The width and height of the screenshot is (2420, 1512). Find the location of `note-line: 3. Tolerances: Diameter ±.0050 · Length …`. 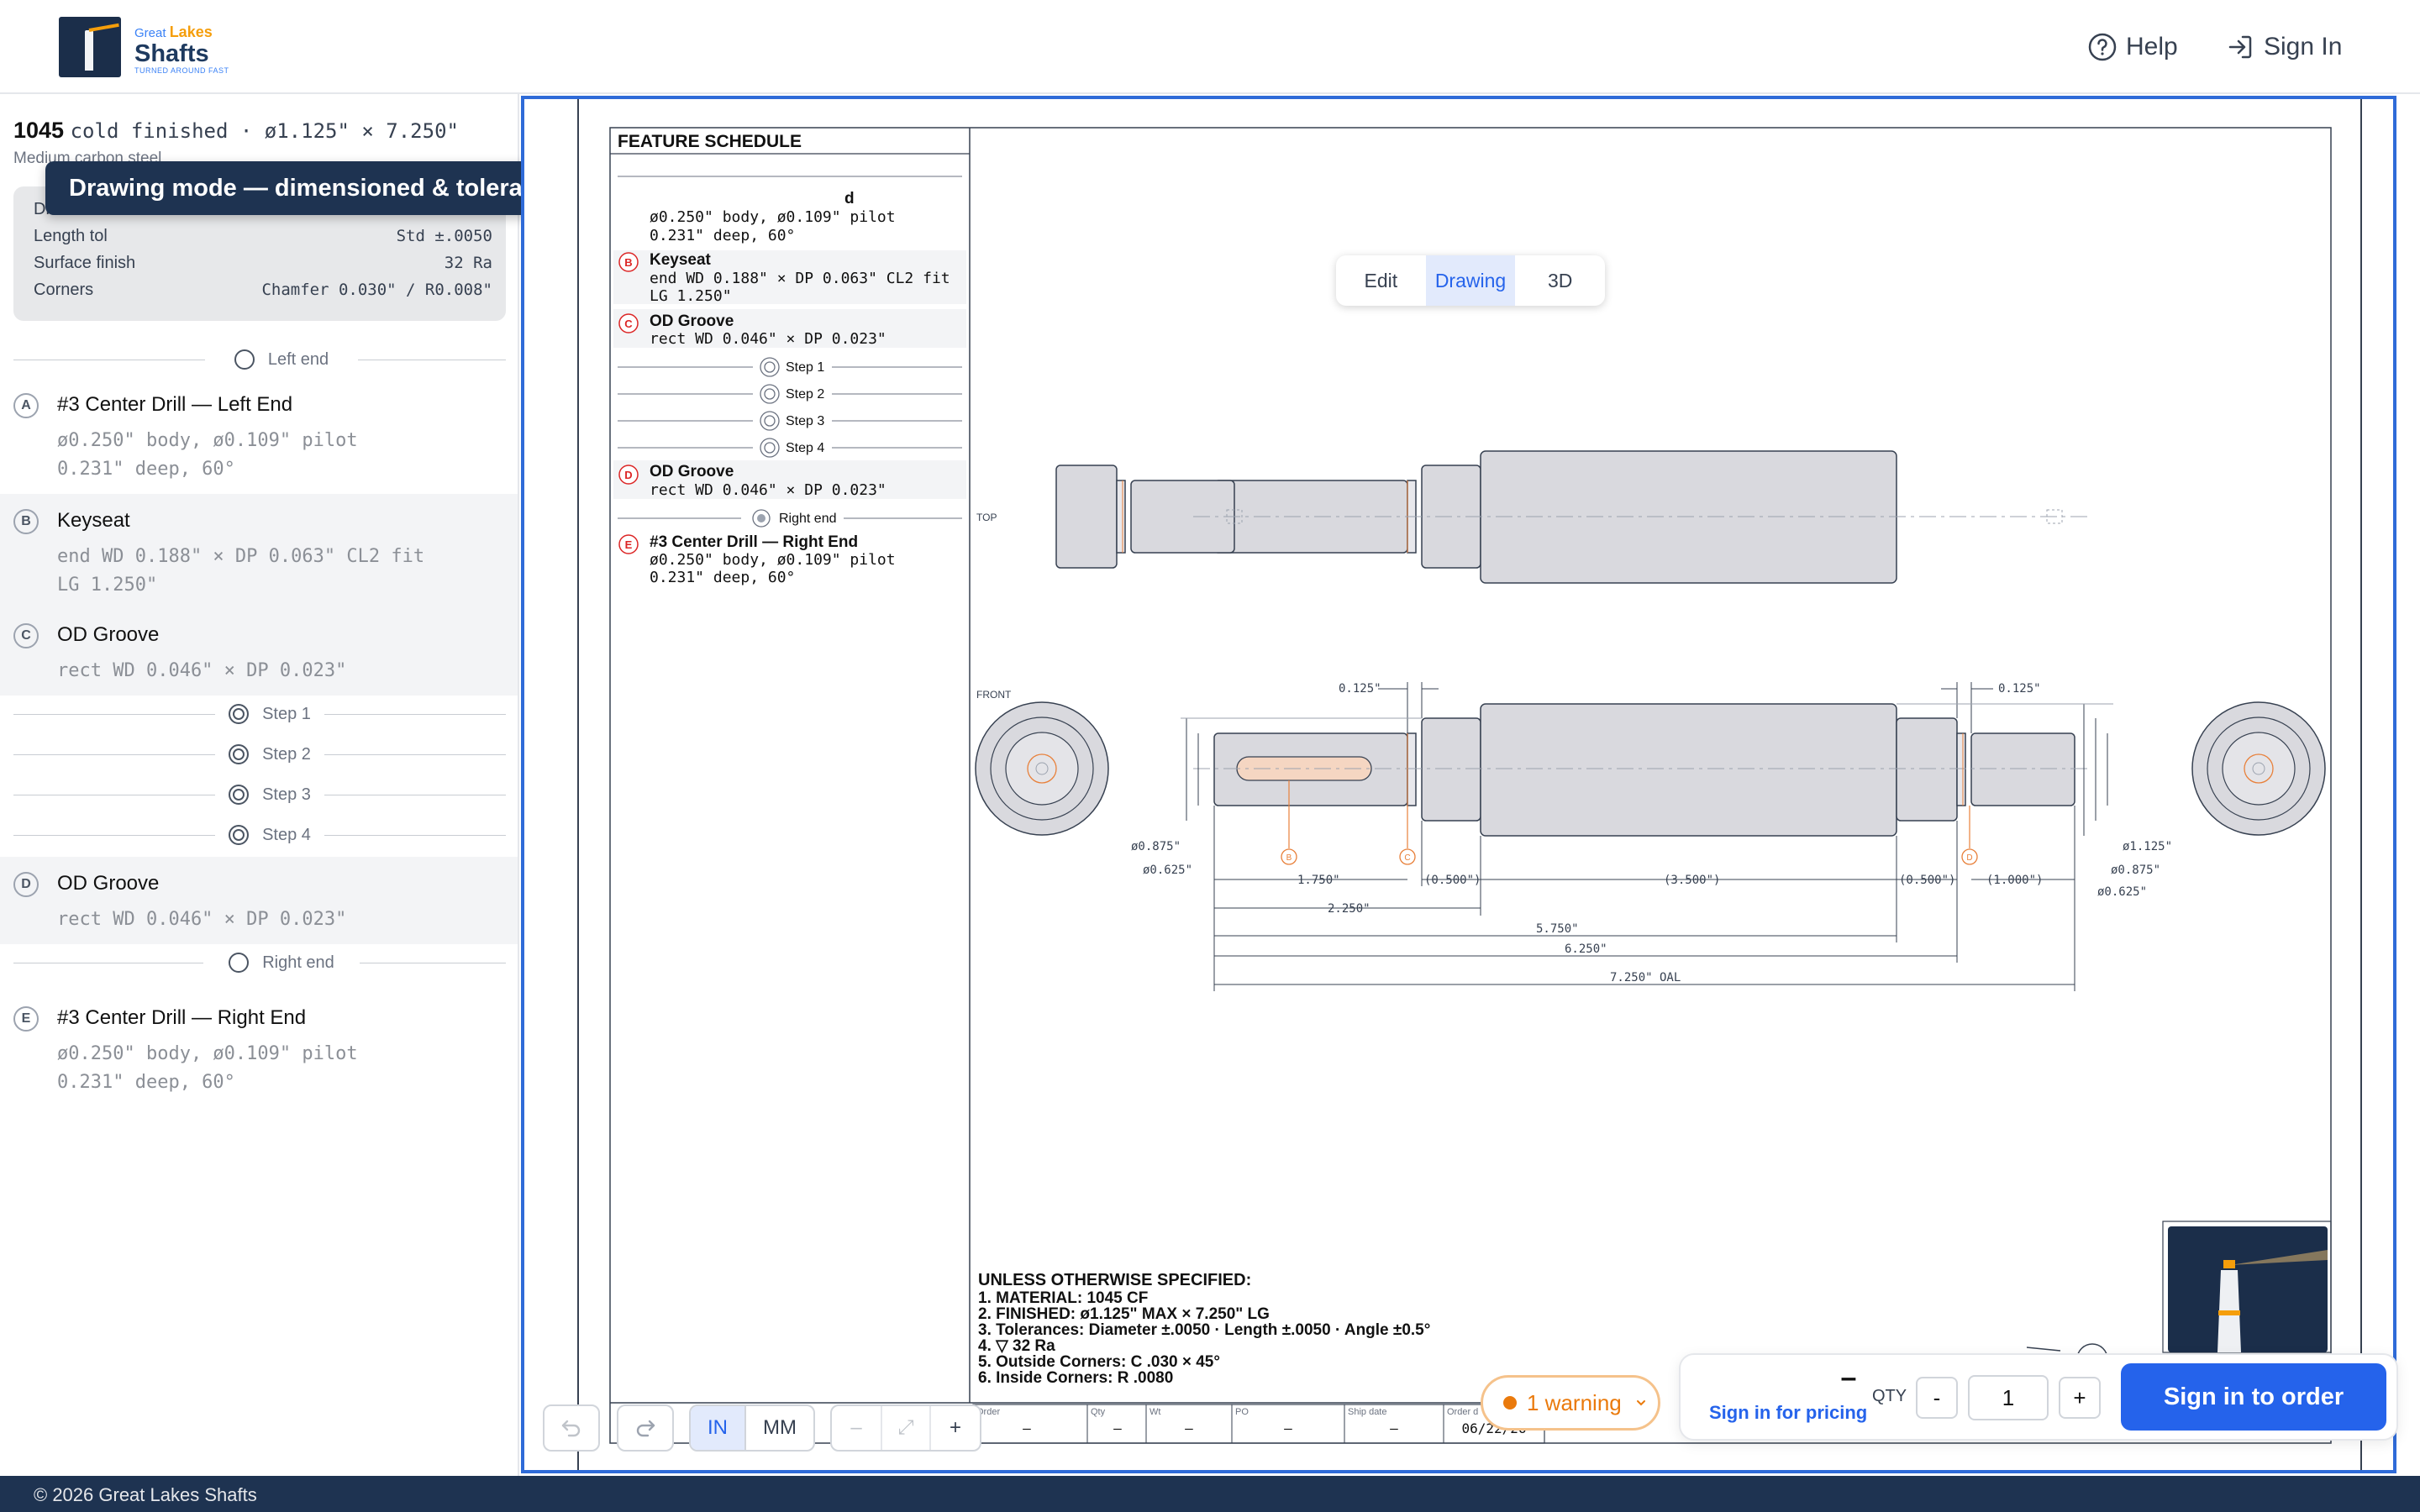

note-line: 3. Tolerances: Diameter ±.0050 · Length … is located at coordinates (1204, 1330).